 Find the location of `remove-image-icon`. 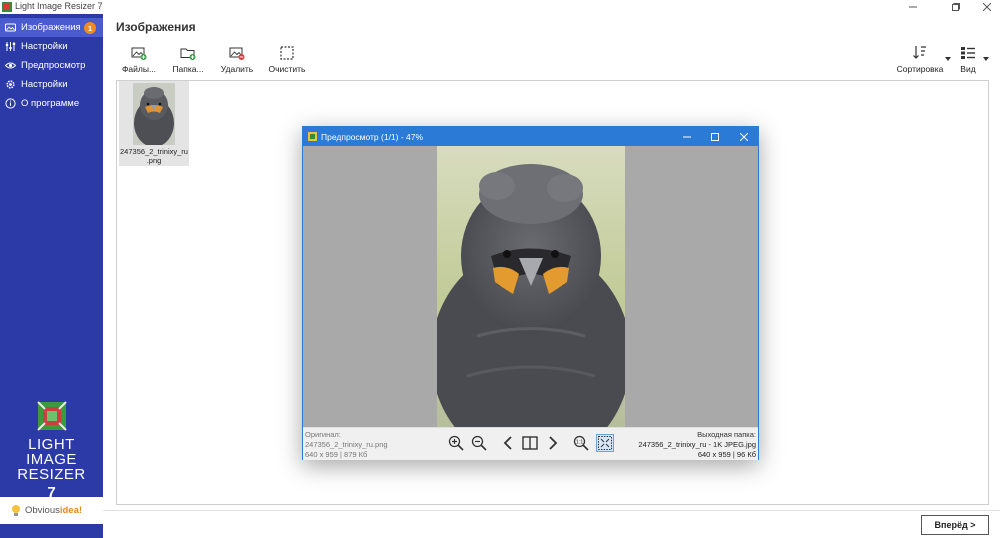

remove-image-icon is located at coordinates (237, 53).